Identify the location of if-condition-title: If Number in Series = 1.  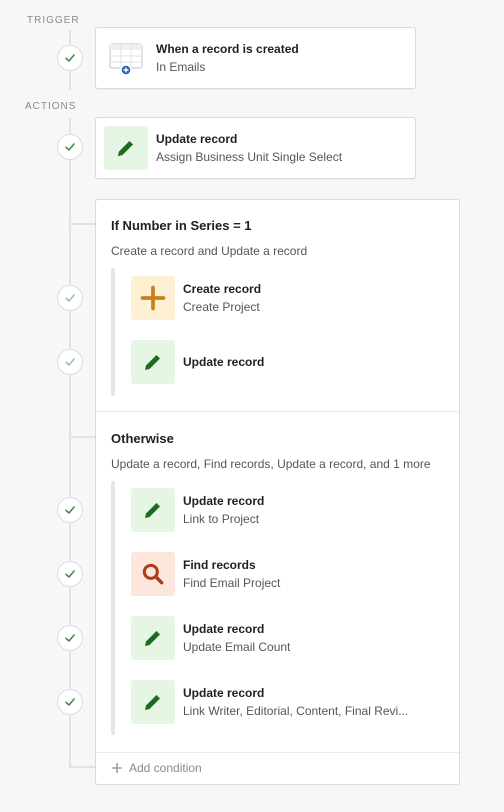
(181, 225).